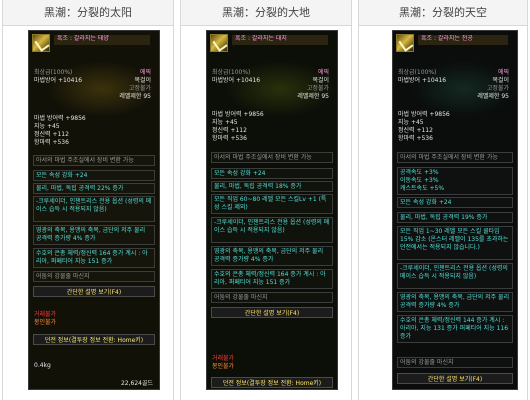 This screenshot has height=400, width=530. What do you see at coordinates (444, 217) in the screenshot?
I see `damage-text: 물리, 마법, 독립 공격력 19% 증가` at bounding box center [444, 217].